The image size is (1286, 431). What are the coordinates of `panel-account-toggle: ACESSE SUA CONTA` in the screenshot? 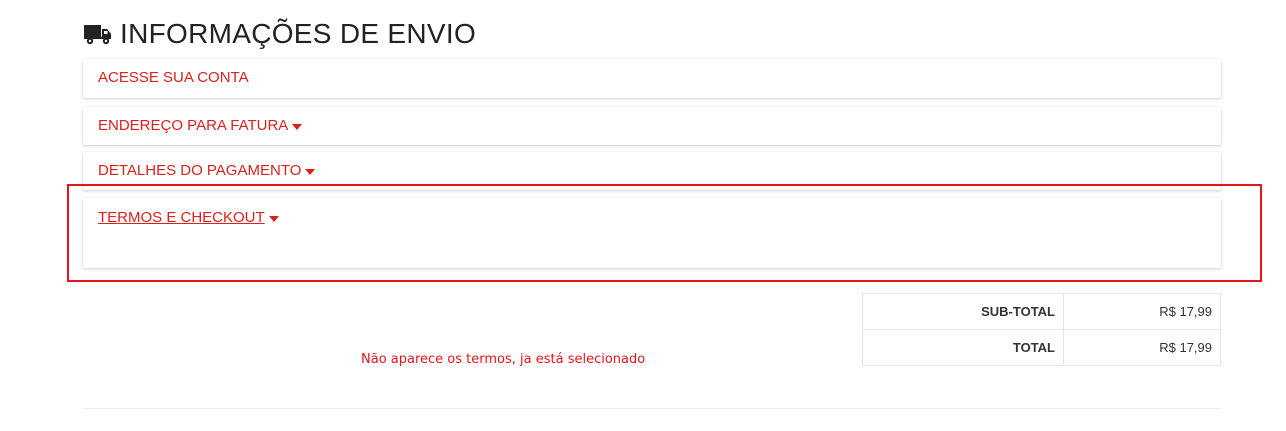 It's located at (173, 77).